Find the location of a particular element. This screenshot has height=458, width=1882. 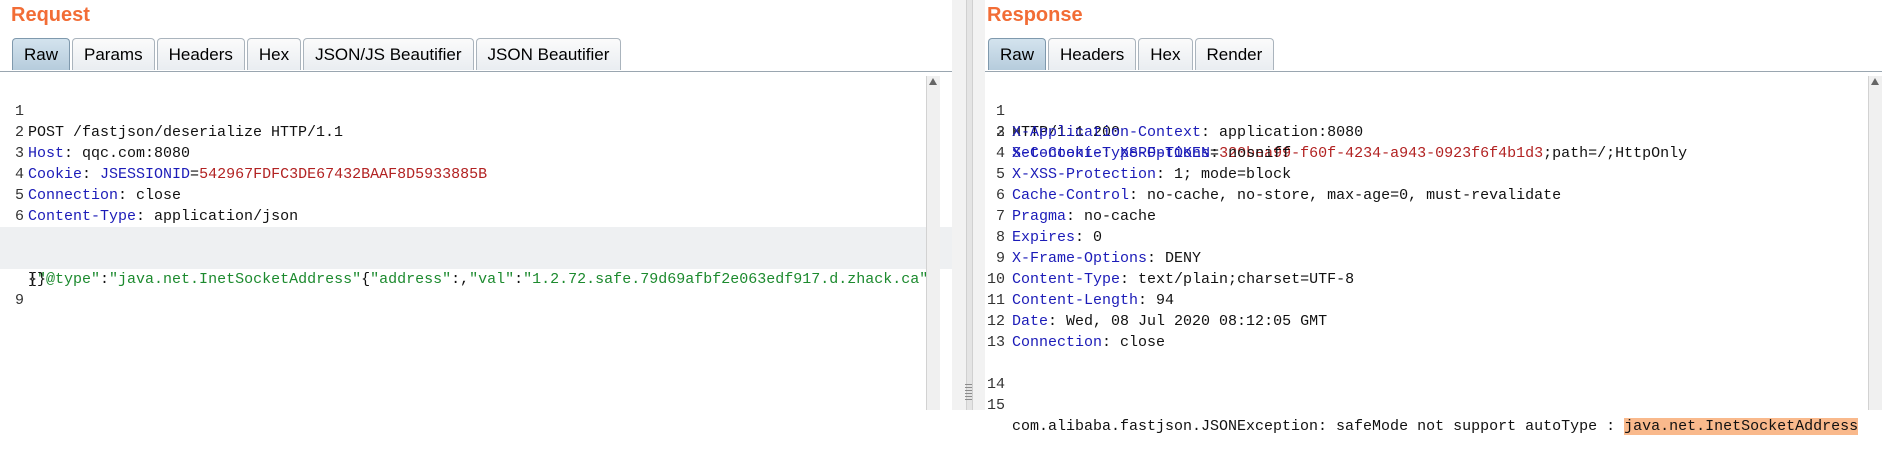

header-key: Cache-Control is located at coordinates (1071, 195).